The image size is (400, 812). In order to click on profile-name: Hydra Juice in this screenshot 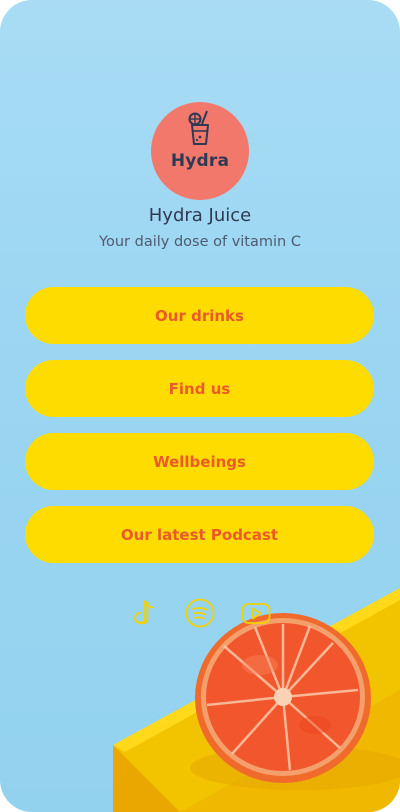, I will do `click(200, 215)`.